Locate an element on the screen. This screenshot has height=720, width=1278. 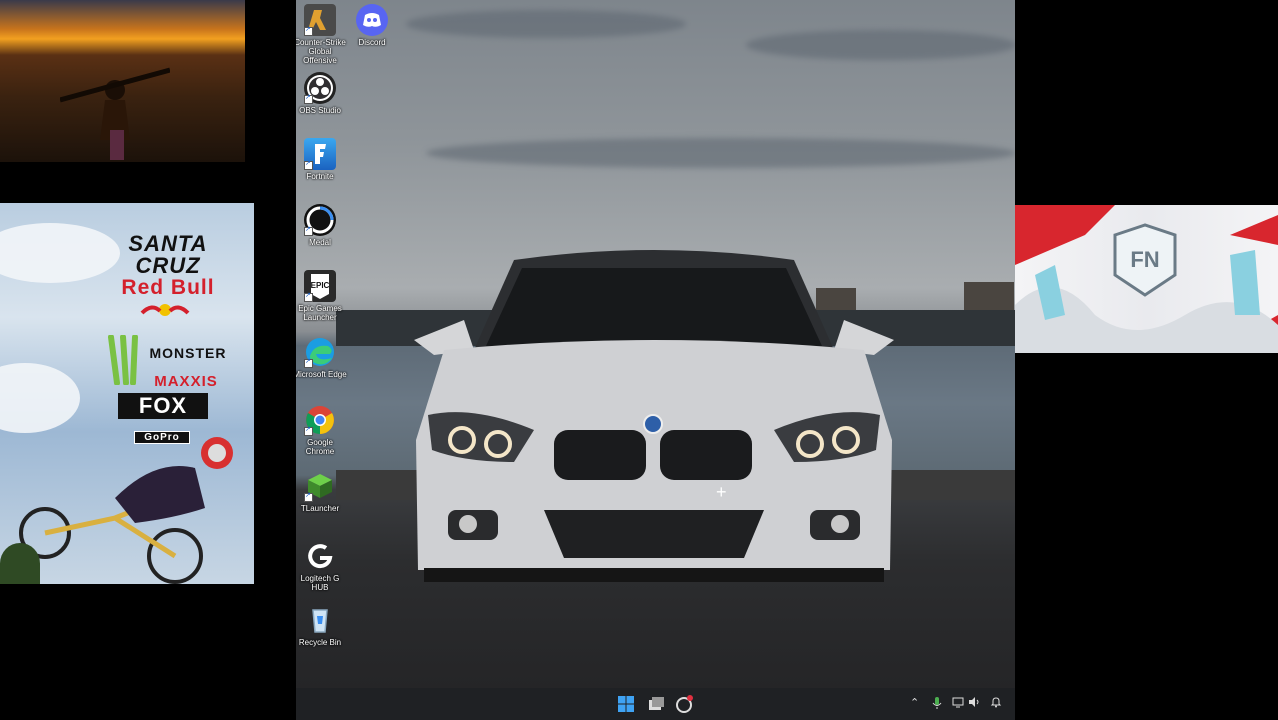
microphone-icon is located at coordinates (937, 704).